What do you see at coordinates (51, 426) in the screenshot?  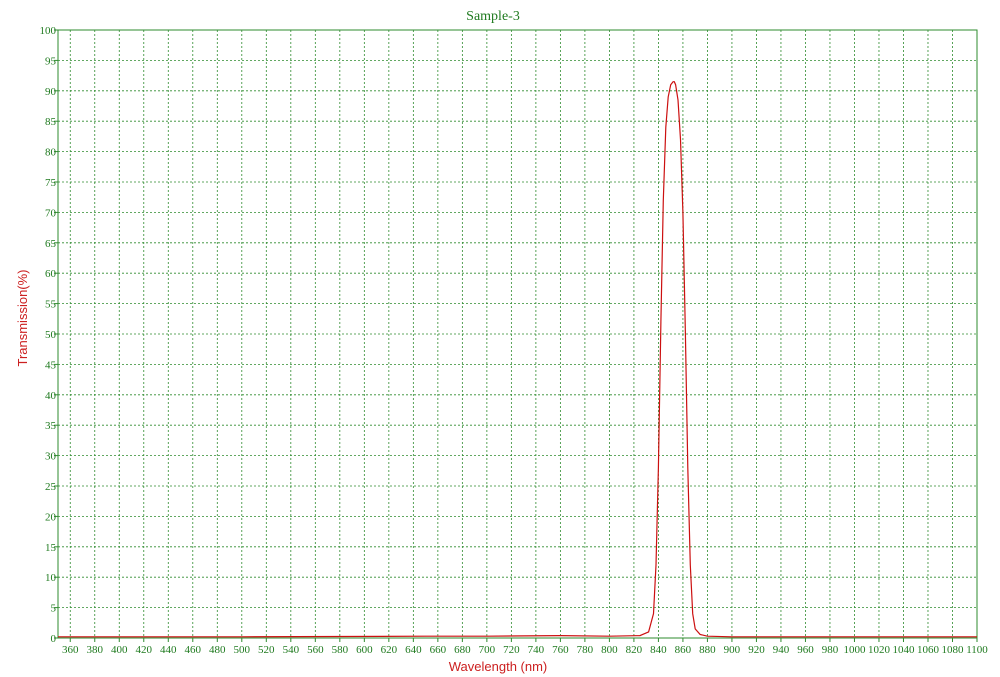 I see `y-tick-label: 35` at bounding box center [51, 426].